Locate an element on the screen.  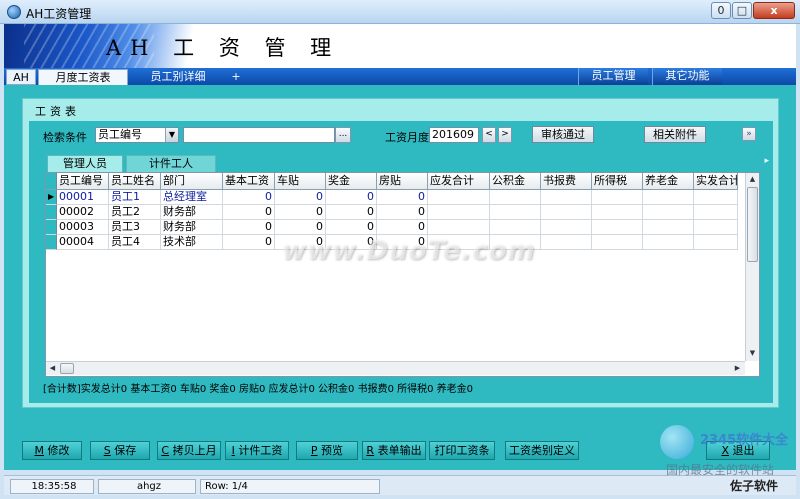
scroll-down-icon: ▼ is located at coordinates (752, 353).